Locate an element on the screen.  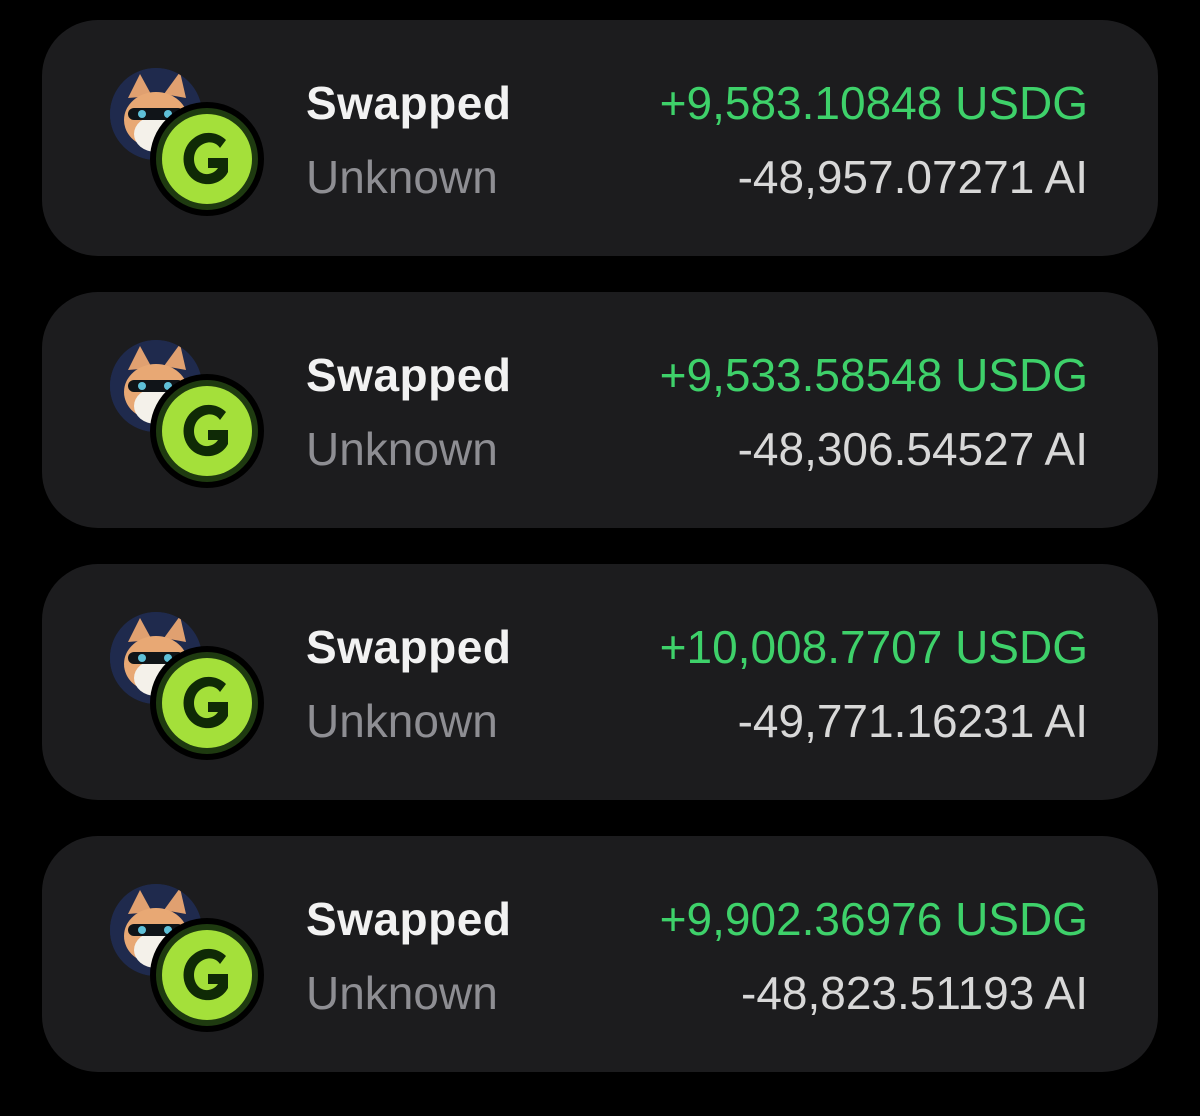
amount-sent: -48,823.51193 AI is located at coordinates (914, 993).